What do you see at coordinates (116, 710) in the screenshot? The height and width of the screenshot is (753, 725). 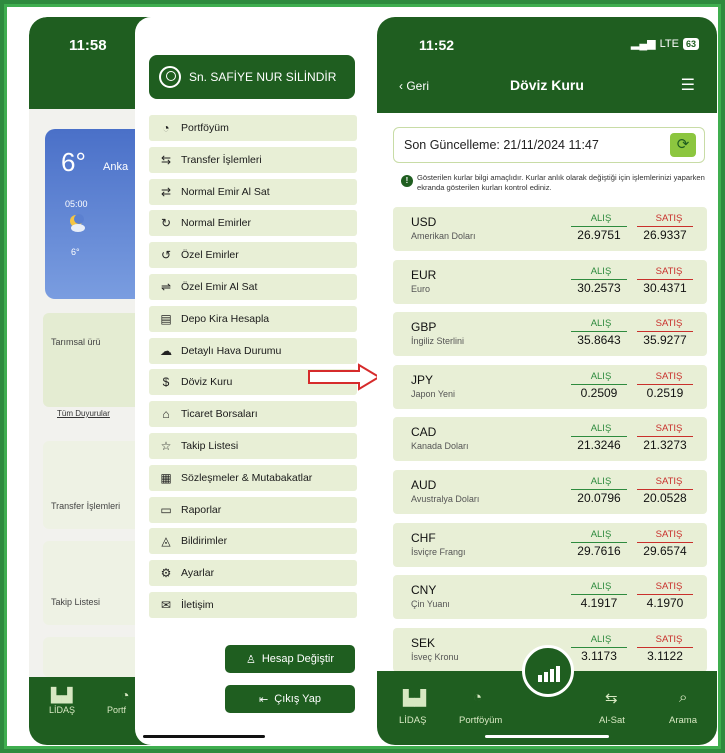 I see `tab-portfolio: Portf` at bounding box center [116, 710].